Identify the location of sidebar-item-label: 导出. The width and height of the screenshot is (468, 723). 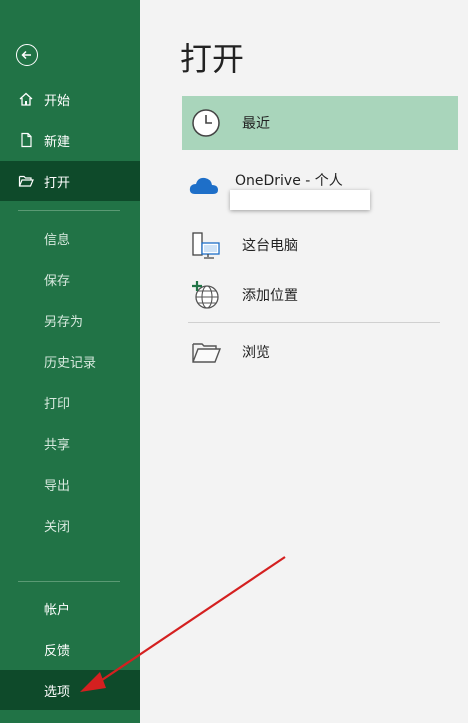
(57, 486).